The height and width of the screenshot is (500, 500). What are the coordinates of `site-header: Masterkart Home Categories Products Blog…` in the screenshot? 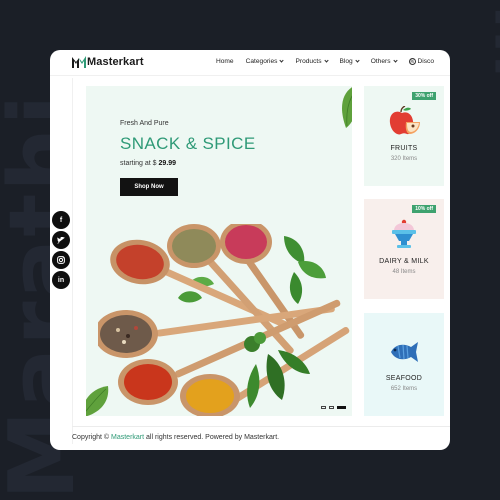 It's located at (250, 63).